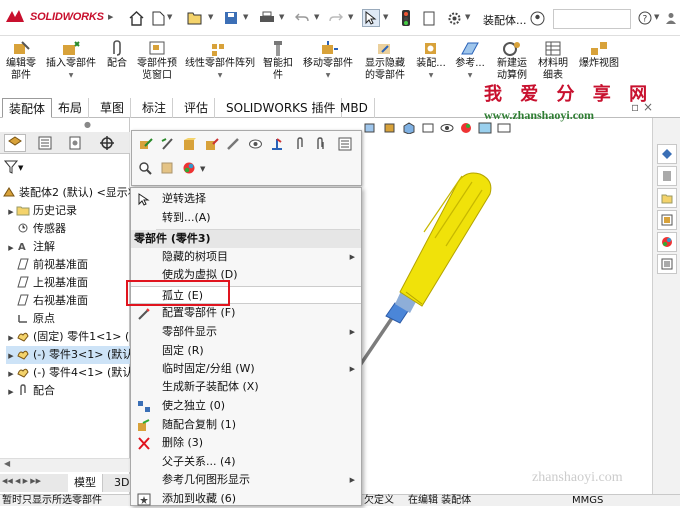 The image size is (680, 508). I want to click on tree-item-part3: ▶ (-) 零件3<1> (默认, so click(69, 355).